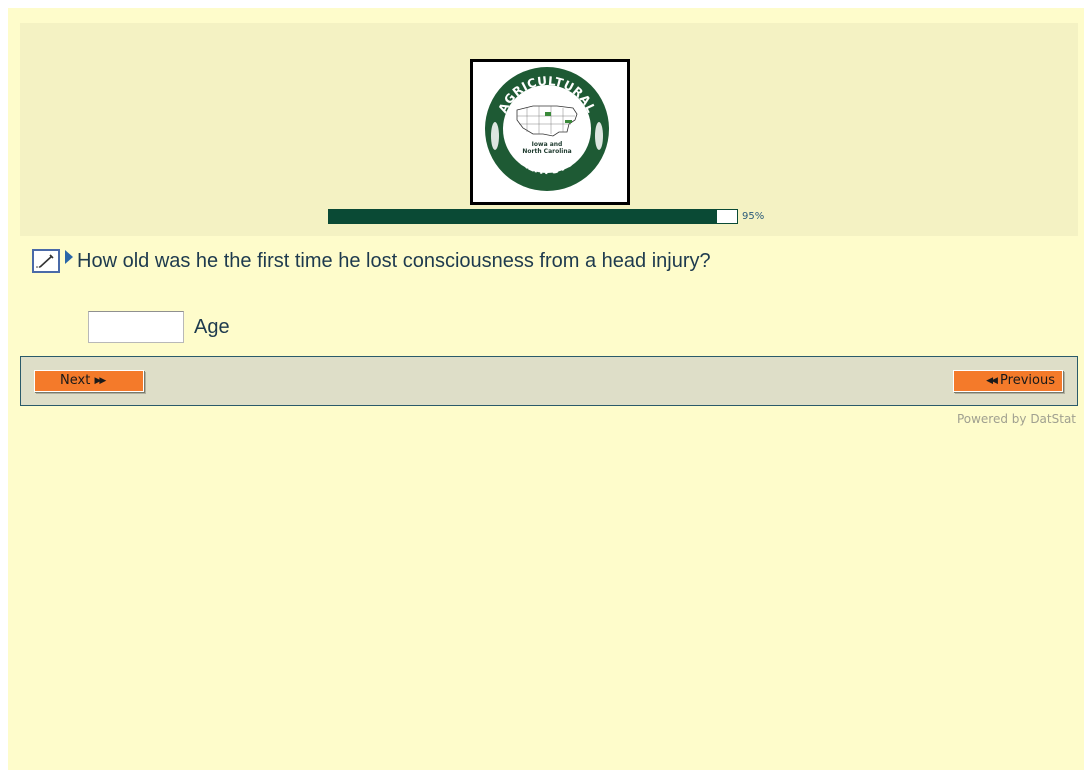 This screenshot has height=770, width=1084. I want to click on previous-button: ◀◀ Previous, so click(1008, 381).